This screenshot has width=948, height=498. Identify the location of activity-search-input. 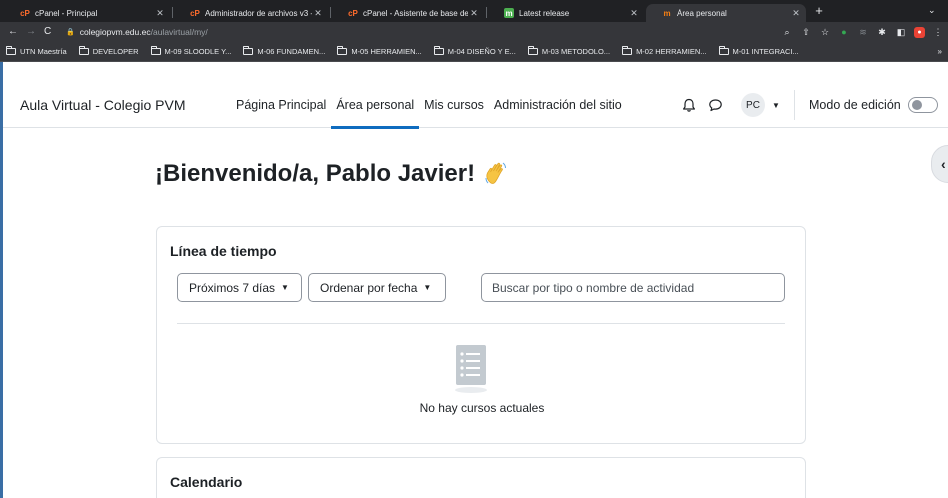
(633, 287).